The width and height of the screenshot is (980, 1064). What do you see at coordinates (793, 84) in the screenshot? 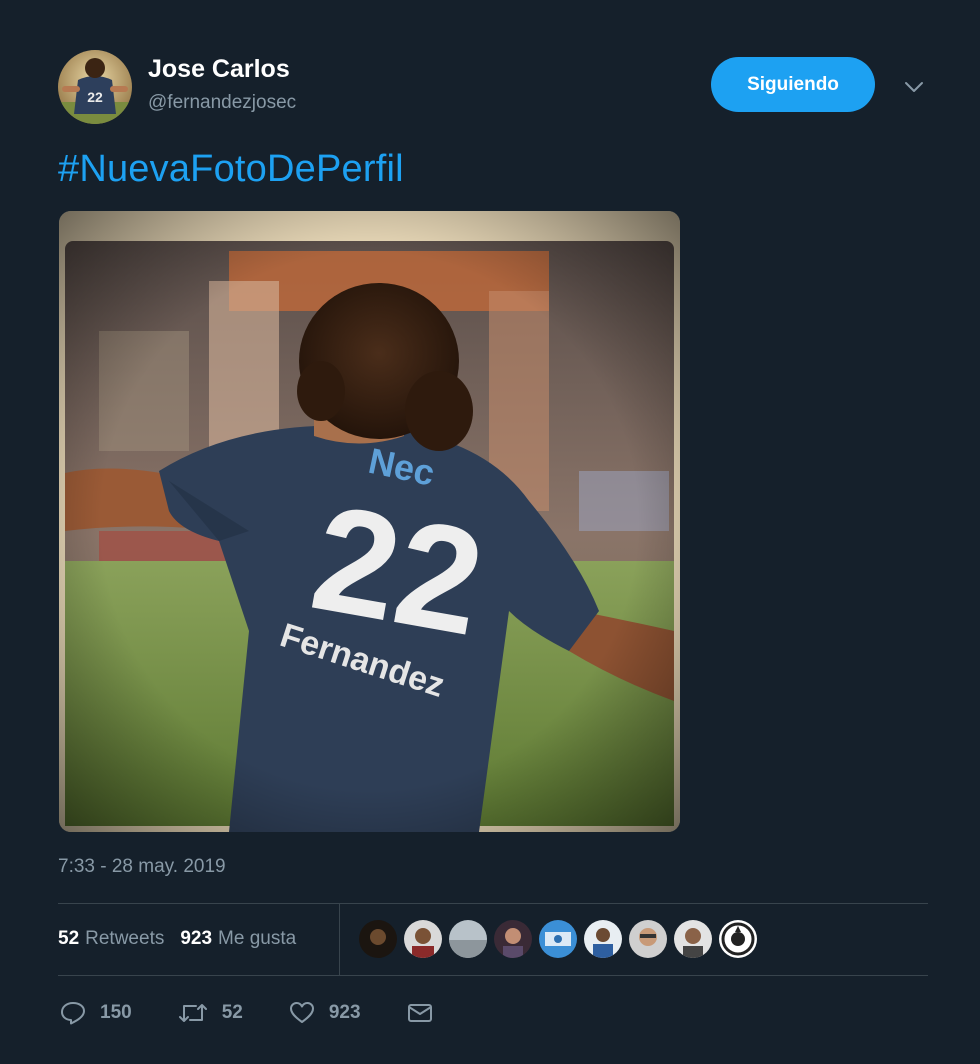
I see `following-button: Siguiendo` at bounding box center [793, 84].